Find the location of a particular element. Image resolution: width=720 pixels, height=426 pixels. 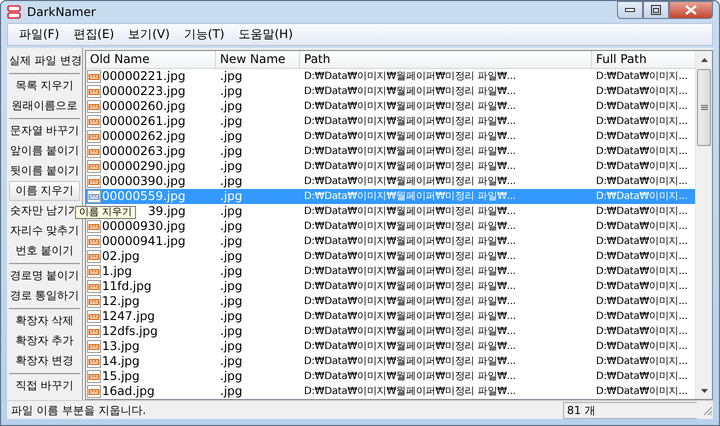

table-cell: 00000390.jpg is located at coordinates (144, 181).